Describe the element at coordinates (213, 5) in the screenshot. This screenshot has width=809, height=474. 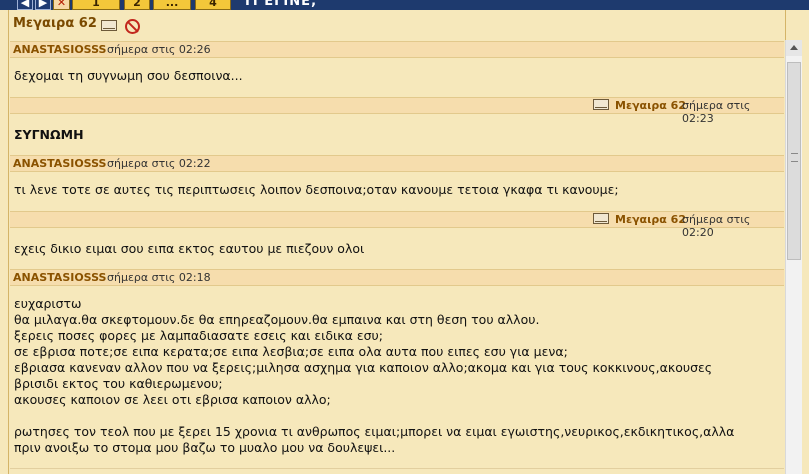
I see `page-4-button: 4` at that location.